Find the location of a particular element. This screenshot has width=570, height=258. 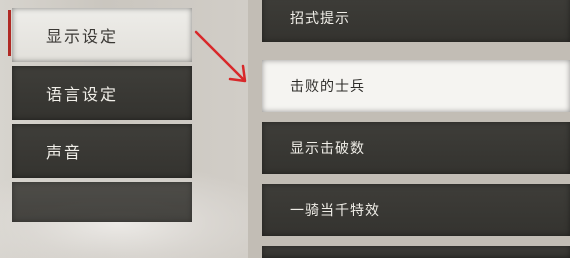

option-label: 一骑当千特效 is located at coordinates (335, 211).